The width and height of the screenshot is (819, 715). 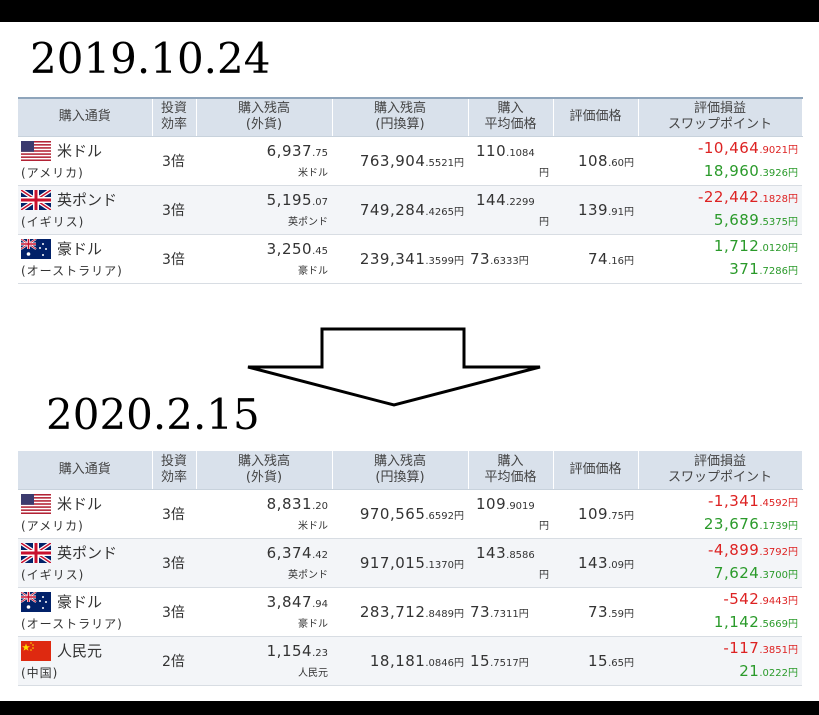 What do you see at coordinates (400, 161) in the screenshot?
I see `balance-jpy-cell: 763,904.5521円` at bounding box center [400, 161].